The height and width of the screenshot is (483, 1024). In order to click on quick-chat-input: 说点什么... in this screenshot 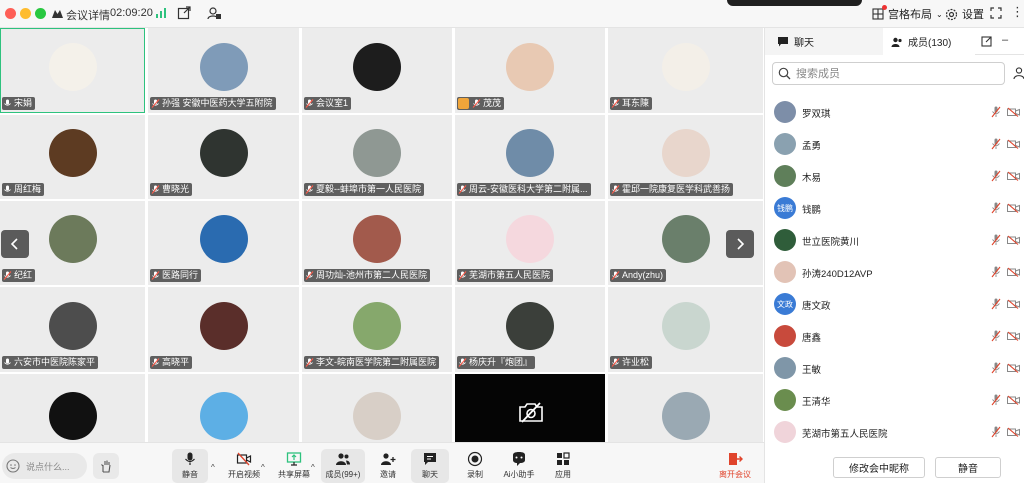, I will do `click(44, 466)`.